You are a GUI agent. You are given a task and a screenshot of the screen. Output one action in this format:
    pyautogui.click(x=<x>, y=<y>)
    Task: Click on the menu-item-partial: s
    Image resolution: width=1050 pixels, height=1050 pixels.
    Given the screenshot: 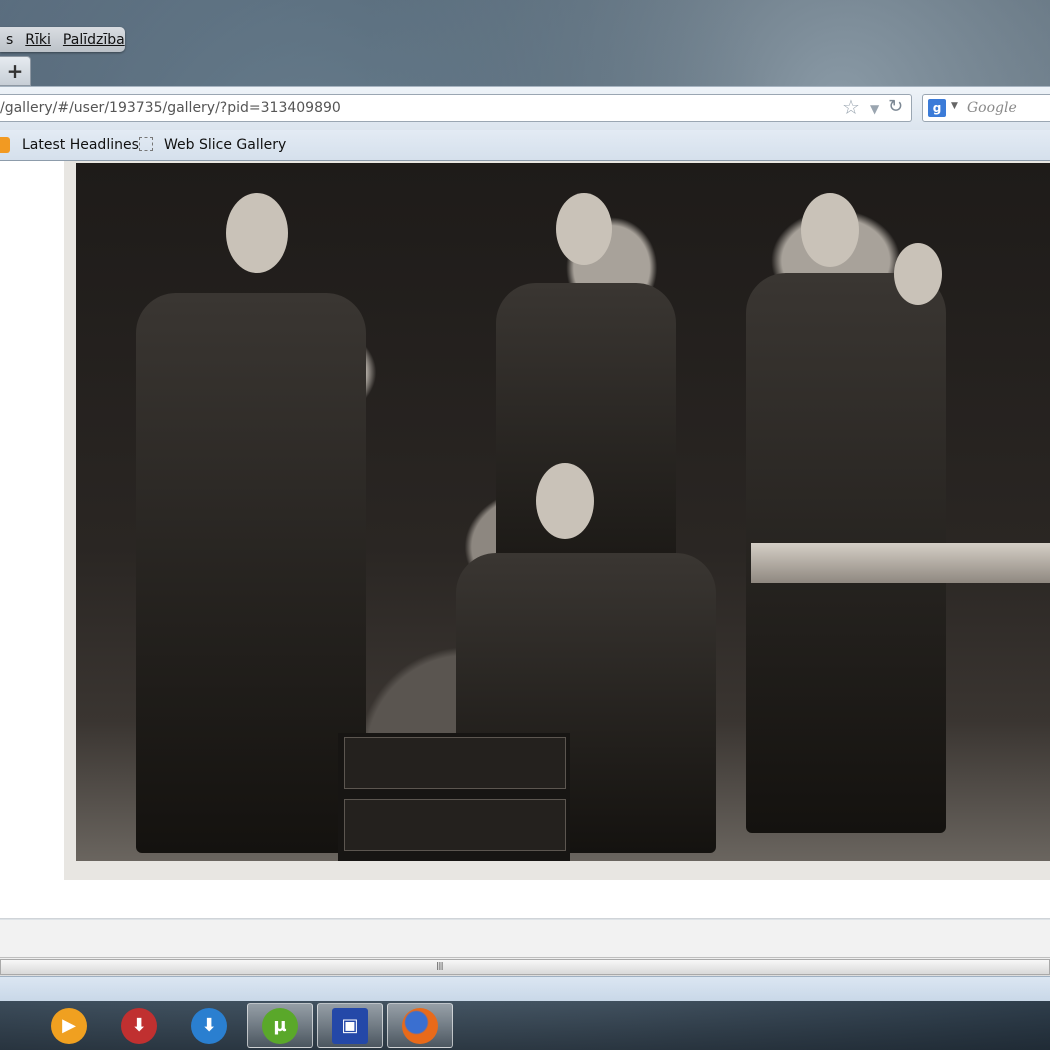 What is the action you would take?
    pyautogui.click(x=9, y=40)
    